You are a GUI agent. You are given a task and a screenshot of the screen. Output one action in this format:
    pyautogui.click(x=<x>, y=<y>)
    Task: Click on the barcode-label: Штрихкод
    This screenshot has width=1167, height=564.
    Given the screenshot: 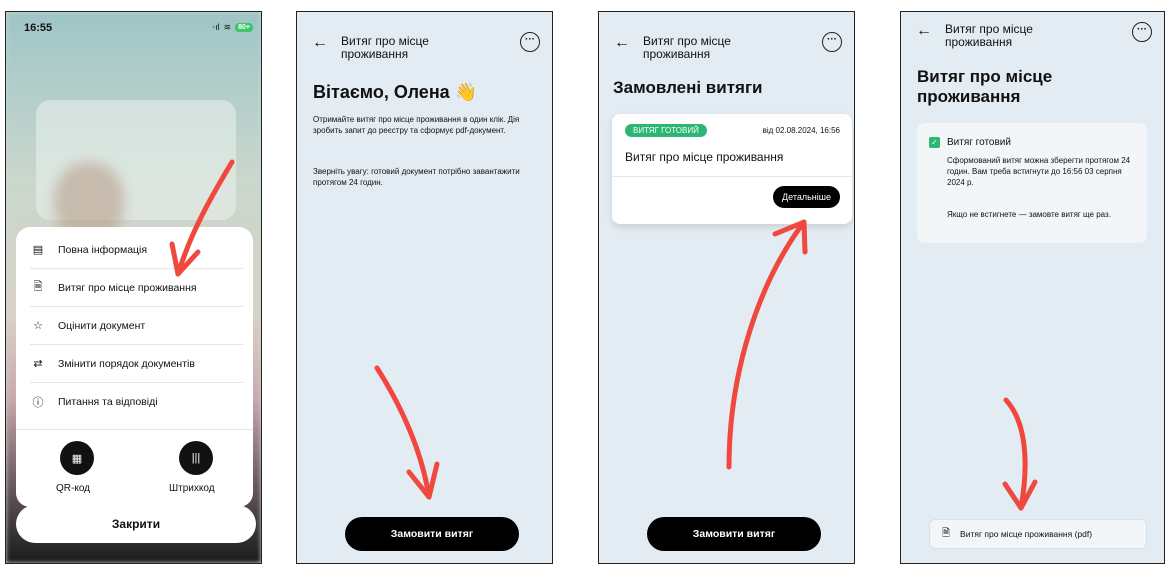 What is the action you would take?
    pyautogui.click(x=192, y=488)
    